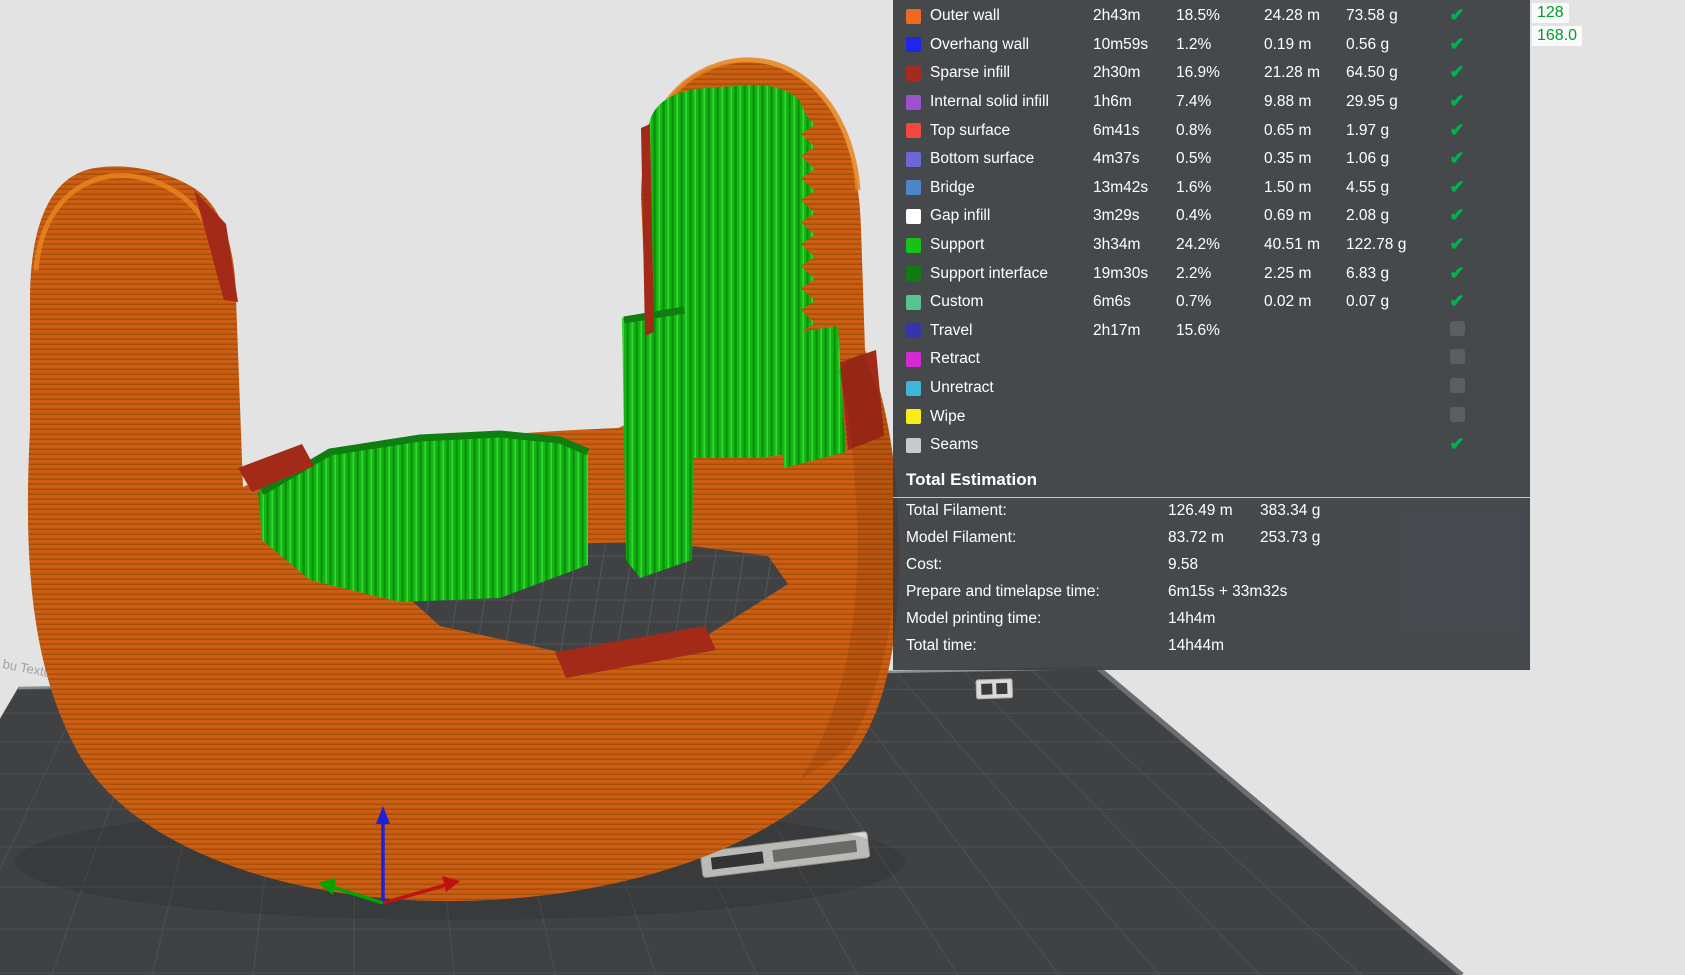 The height and width of the screenshot is (975, 1685). I want to click on feature-label: Top surface, so click(970, 130).